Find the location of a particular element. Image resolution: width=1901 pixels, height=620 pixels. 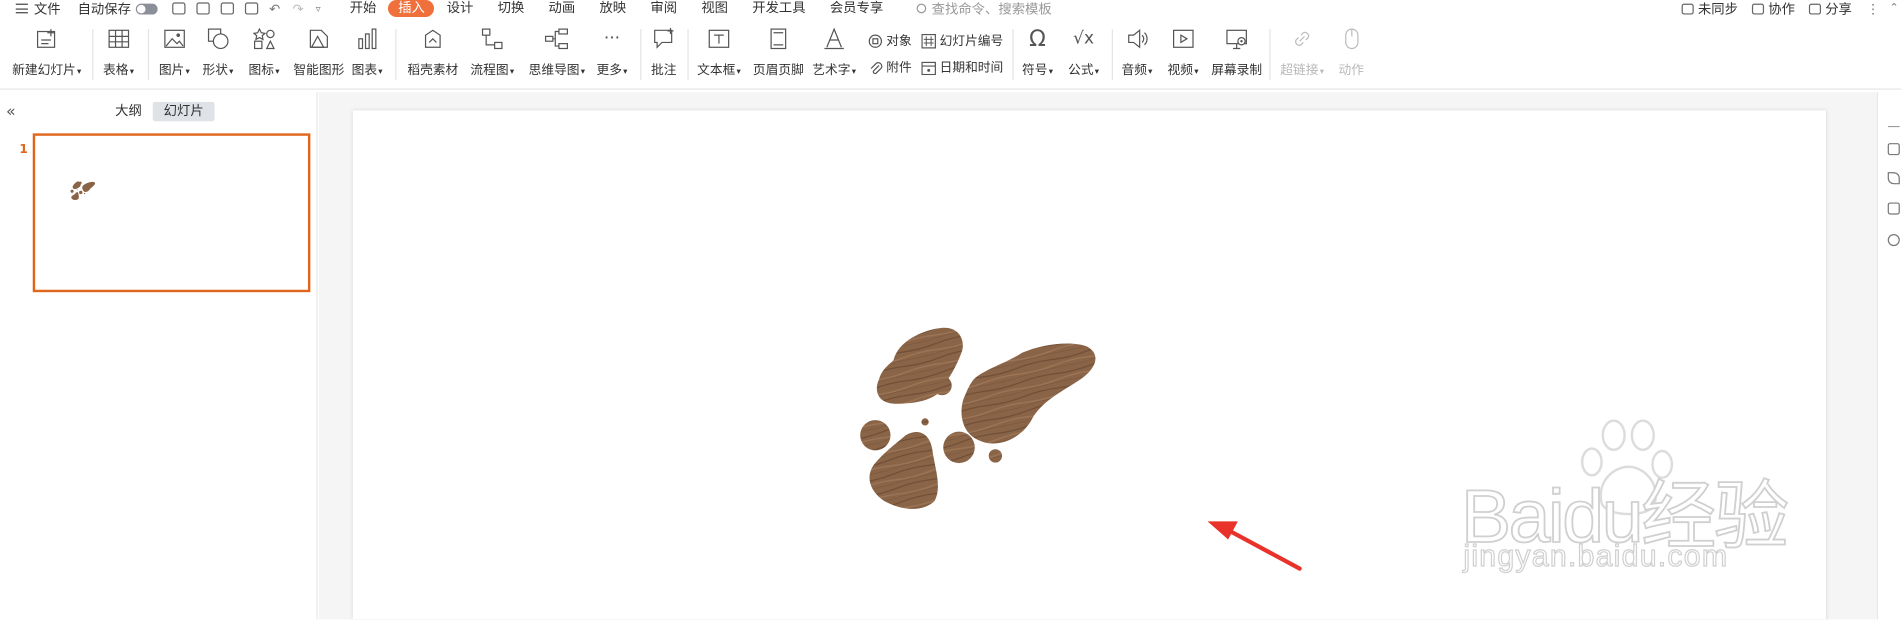

shape-label: 形状▾ is located at coordinates (218, 70).